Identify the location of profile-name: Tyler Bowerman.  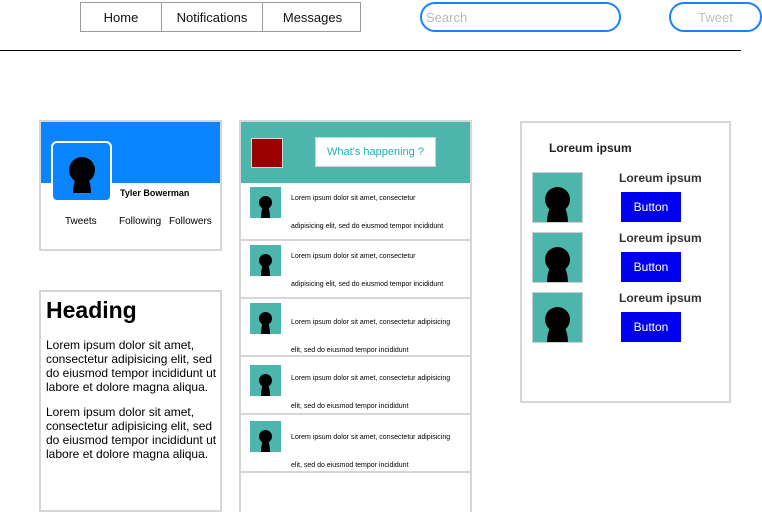
(155, 193).